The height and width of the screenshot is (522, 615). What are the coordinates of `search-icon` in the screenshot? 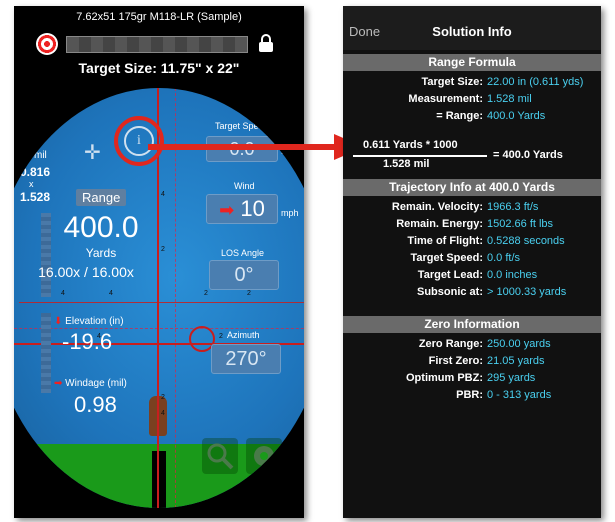 It's located at (220, 456).